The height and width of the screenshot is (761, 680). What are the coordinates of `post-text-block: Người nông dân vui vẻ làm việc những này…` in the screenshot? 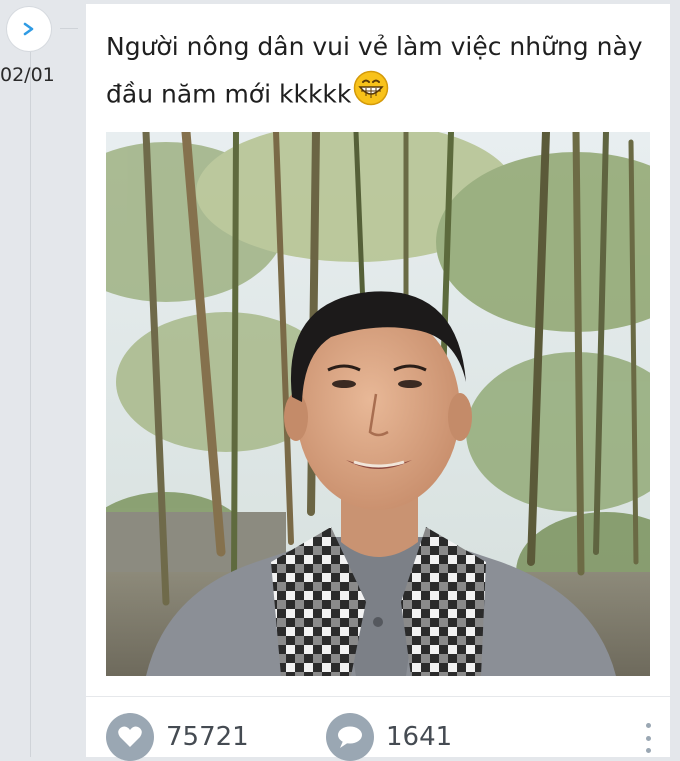 It's located at (380, 72).